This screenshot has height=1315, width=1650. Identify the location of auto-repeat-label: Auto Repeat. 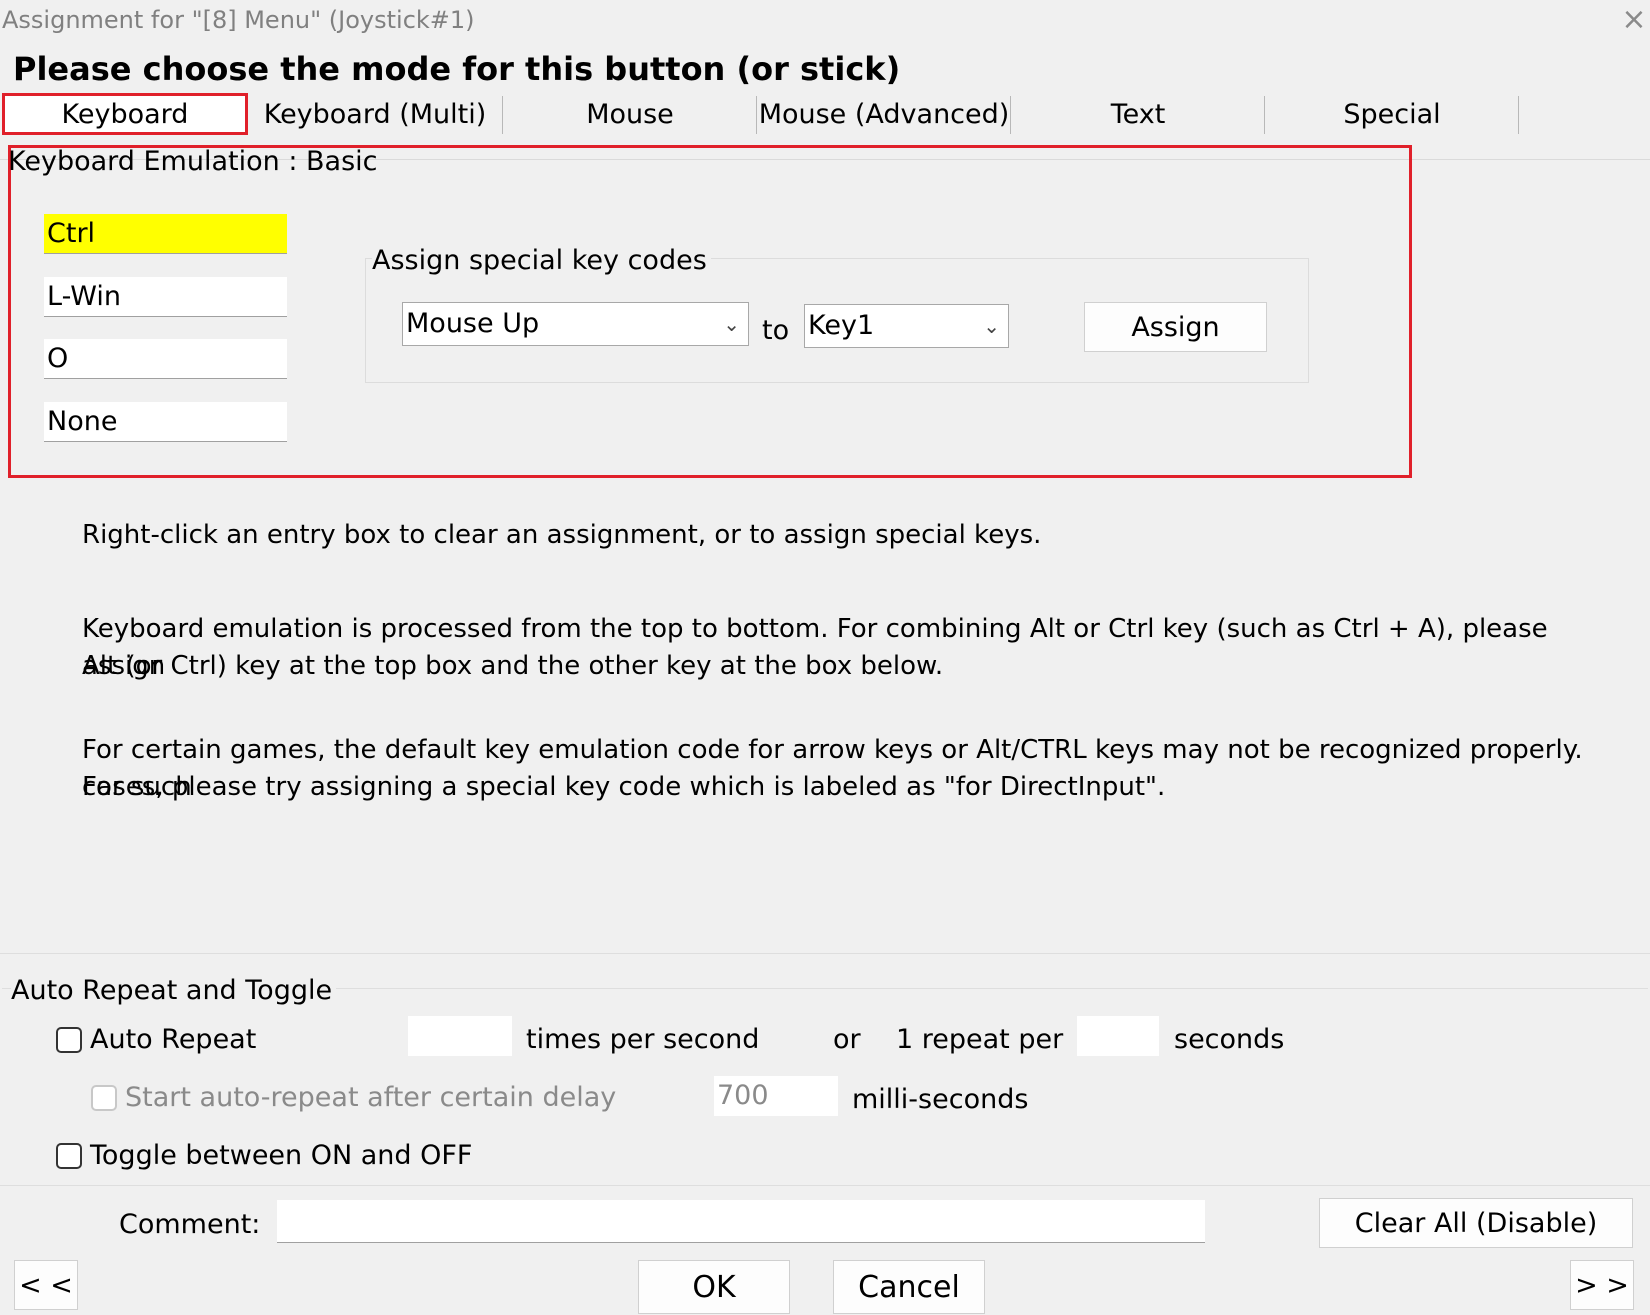
(173, 1039).